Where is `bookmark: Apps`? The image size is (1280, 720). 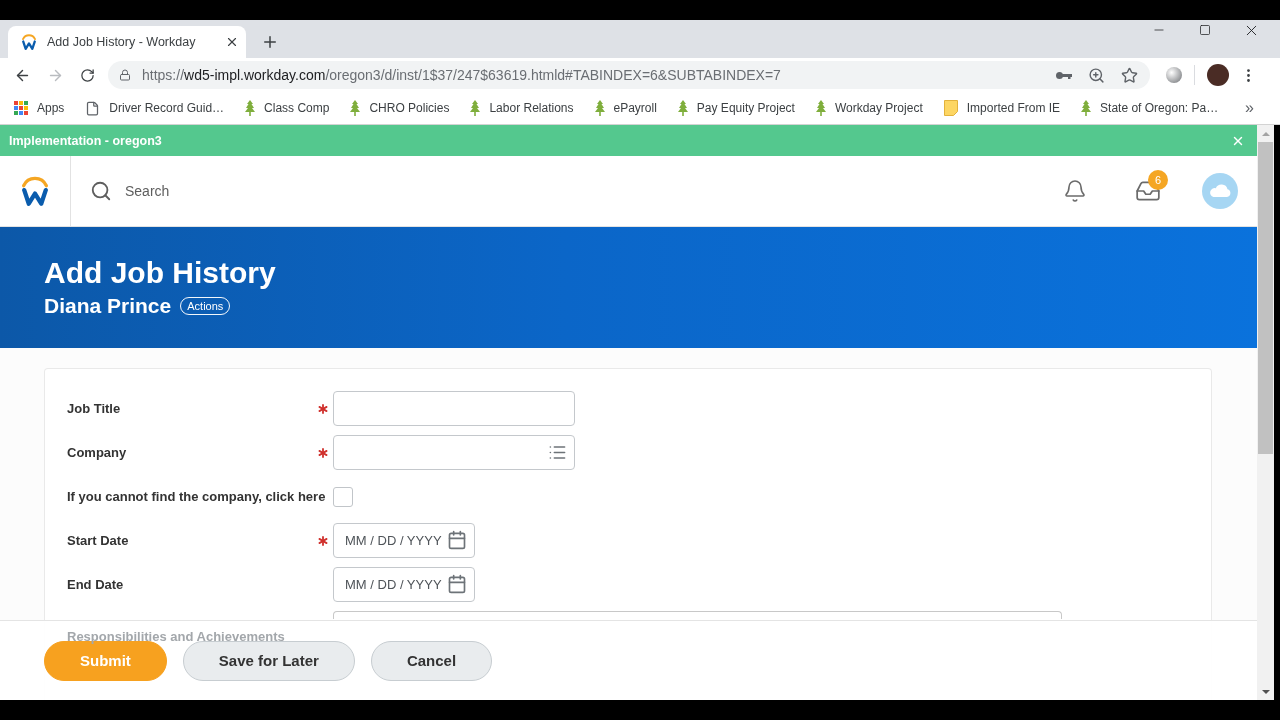
bookmark: Apps is located at coordinates (39, 108).